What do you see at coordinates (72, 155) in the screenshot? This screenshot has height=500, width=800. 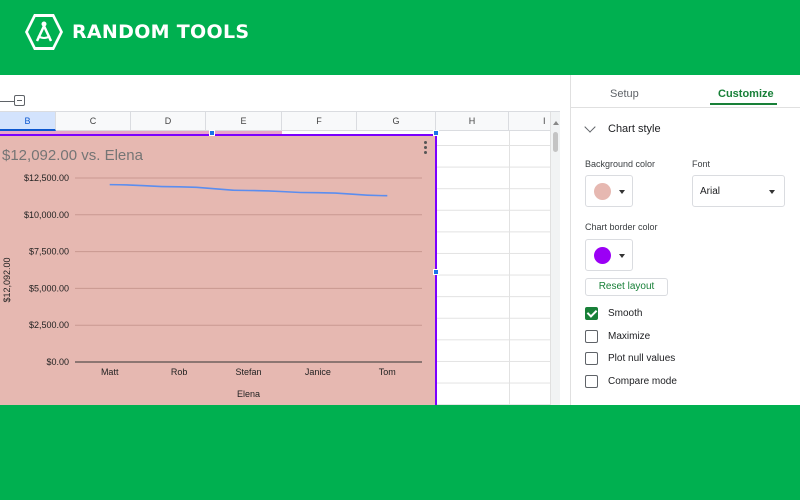 I see `chart-title: $12,092.00 vs. Elena` at bounding box center [72, 155].